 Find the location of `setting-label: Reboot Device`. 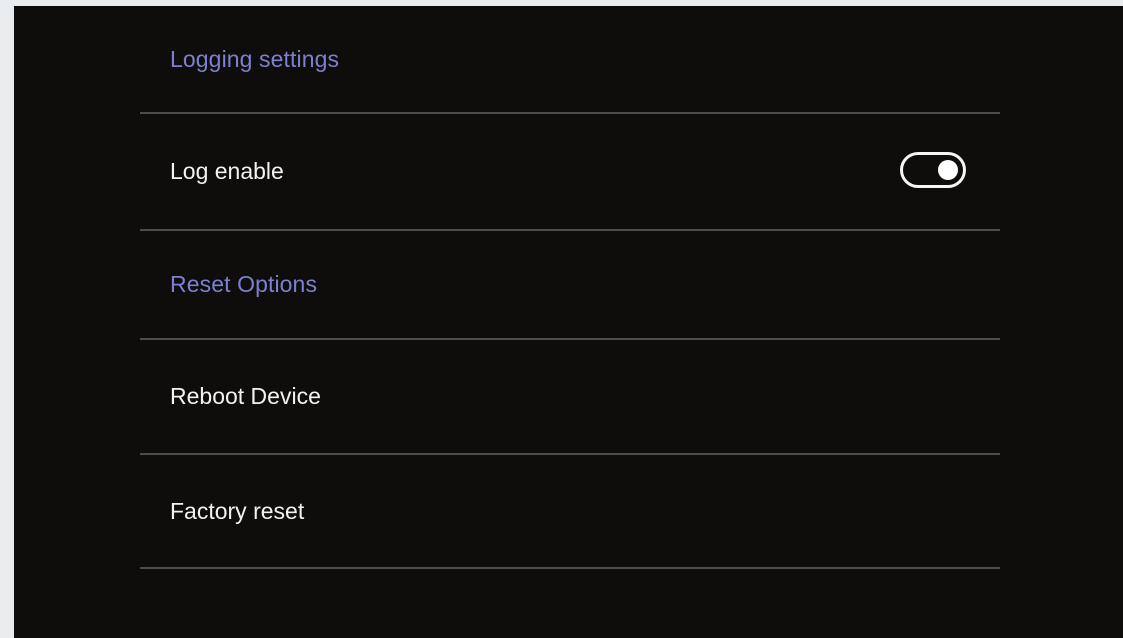

setting-label: Reboot Device is located at coordinates (245, 396).